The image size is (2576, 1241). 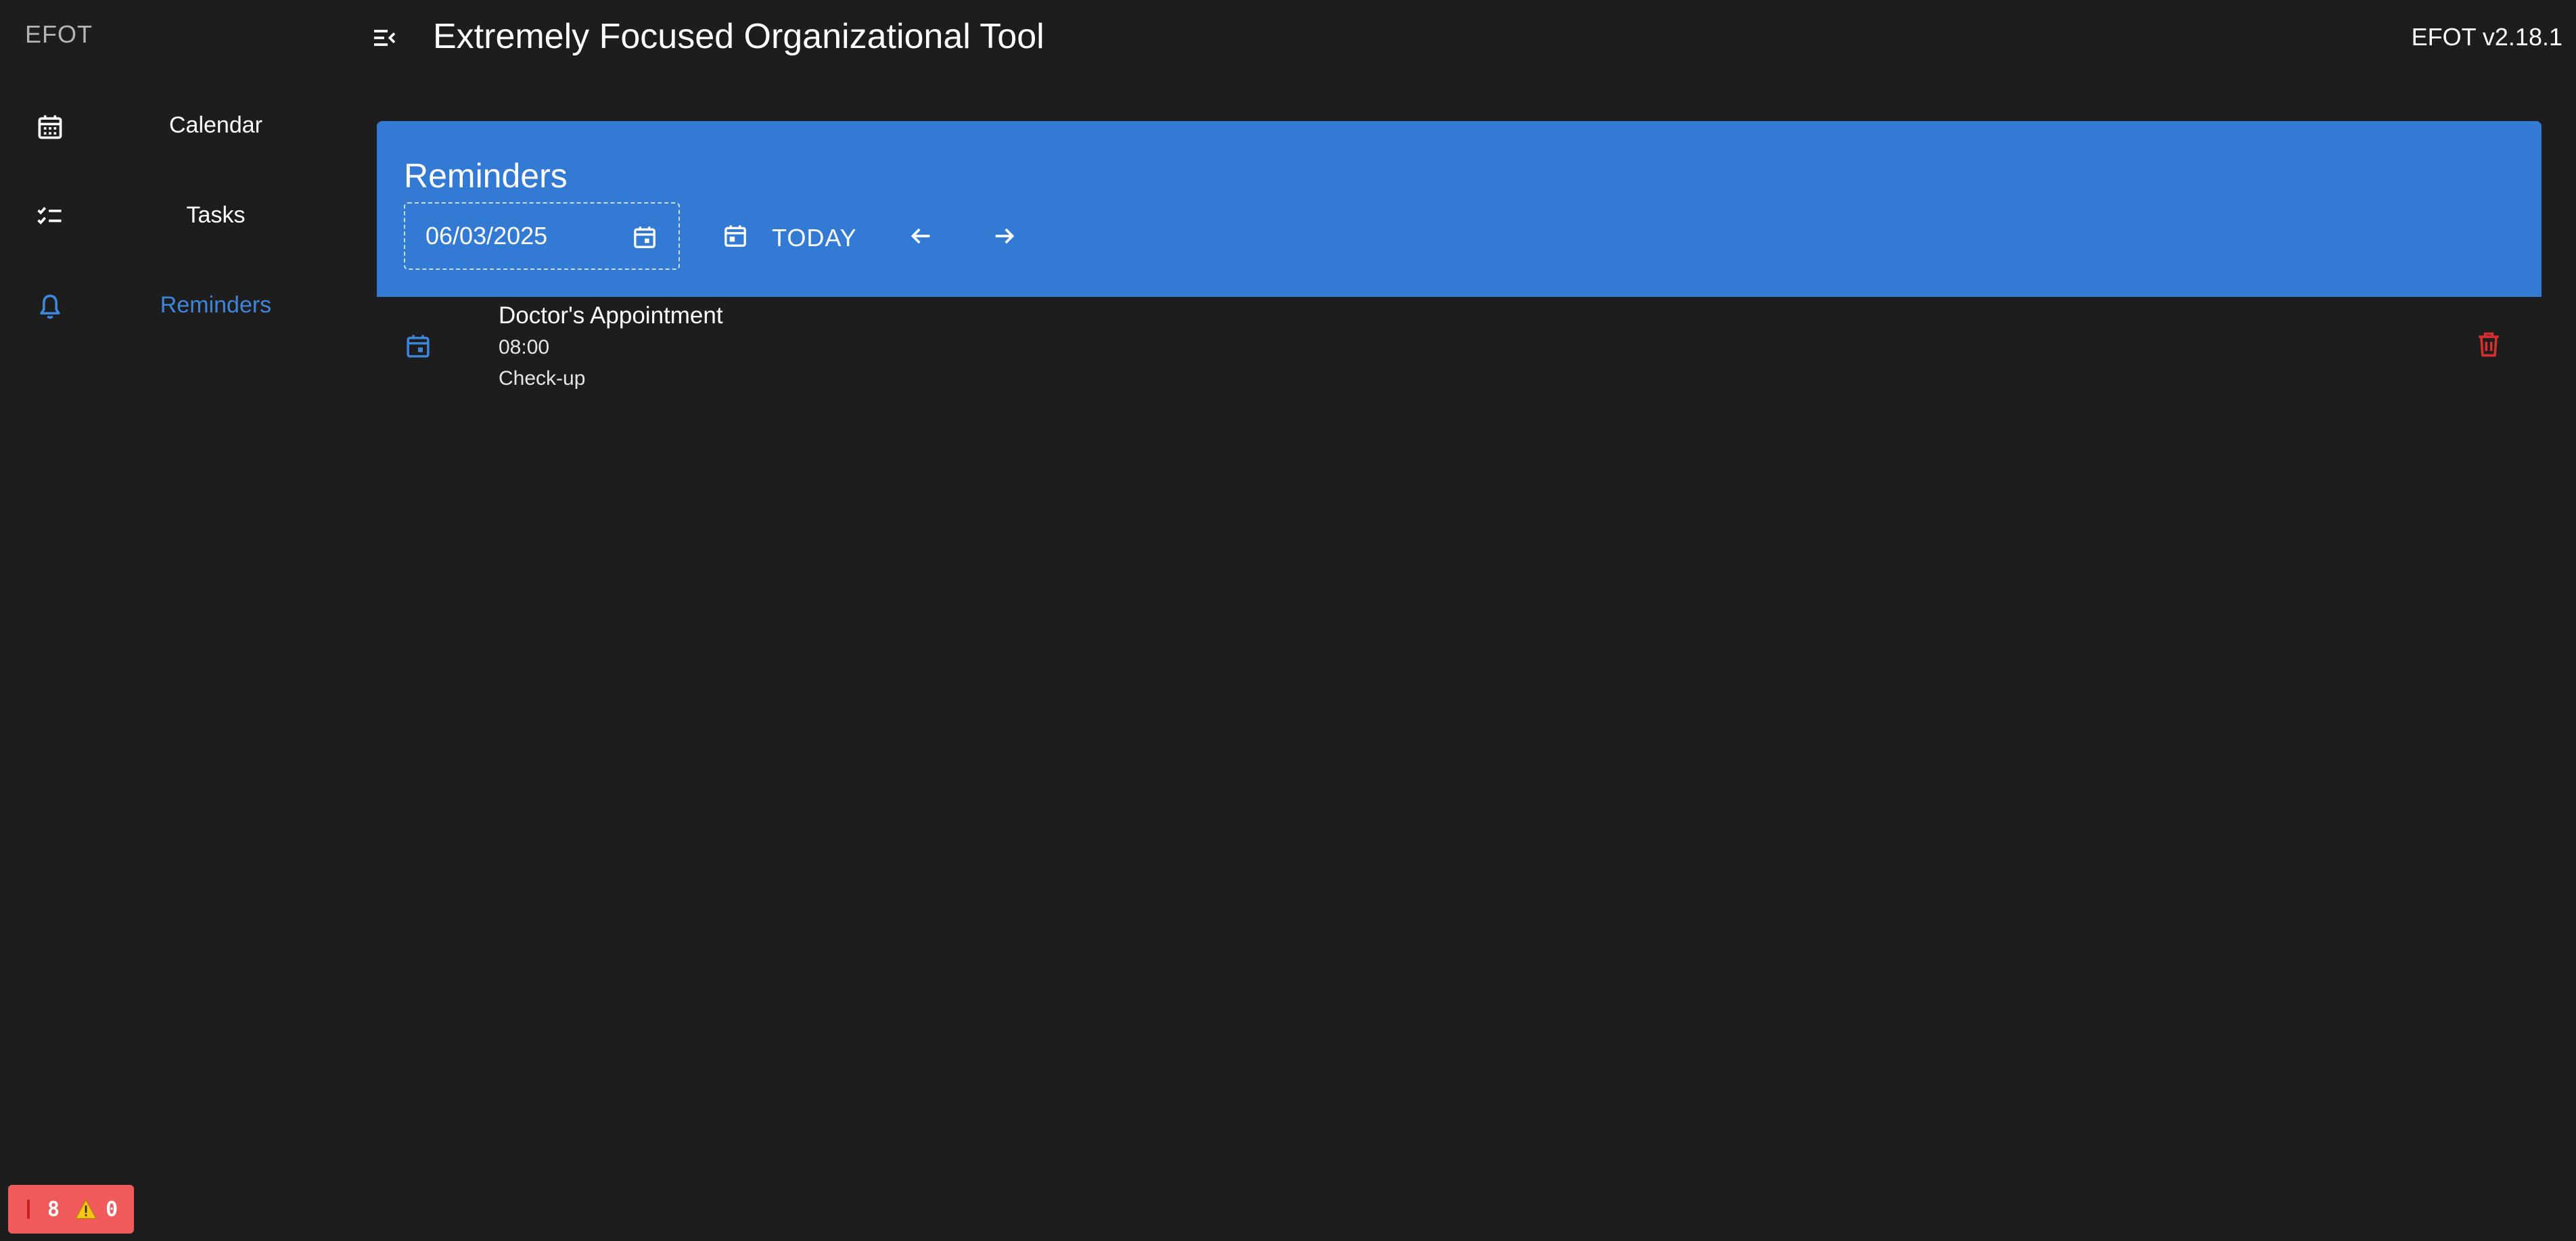 I want to click on warning-count: 0, so click(x=112, y=1209).